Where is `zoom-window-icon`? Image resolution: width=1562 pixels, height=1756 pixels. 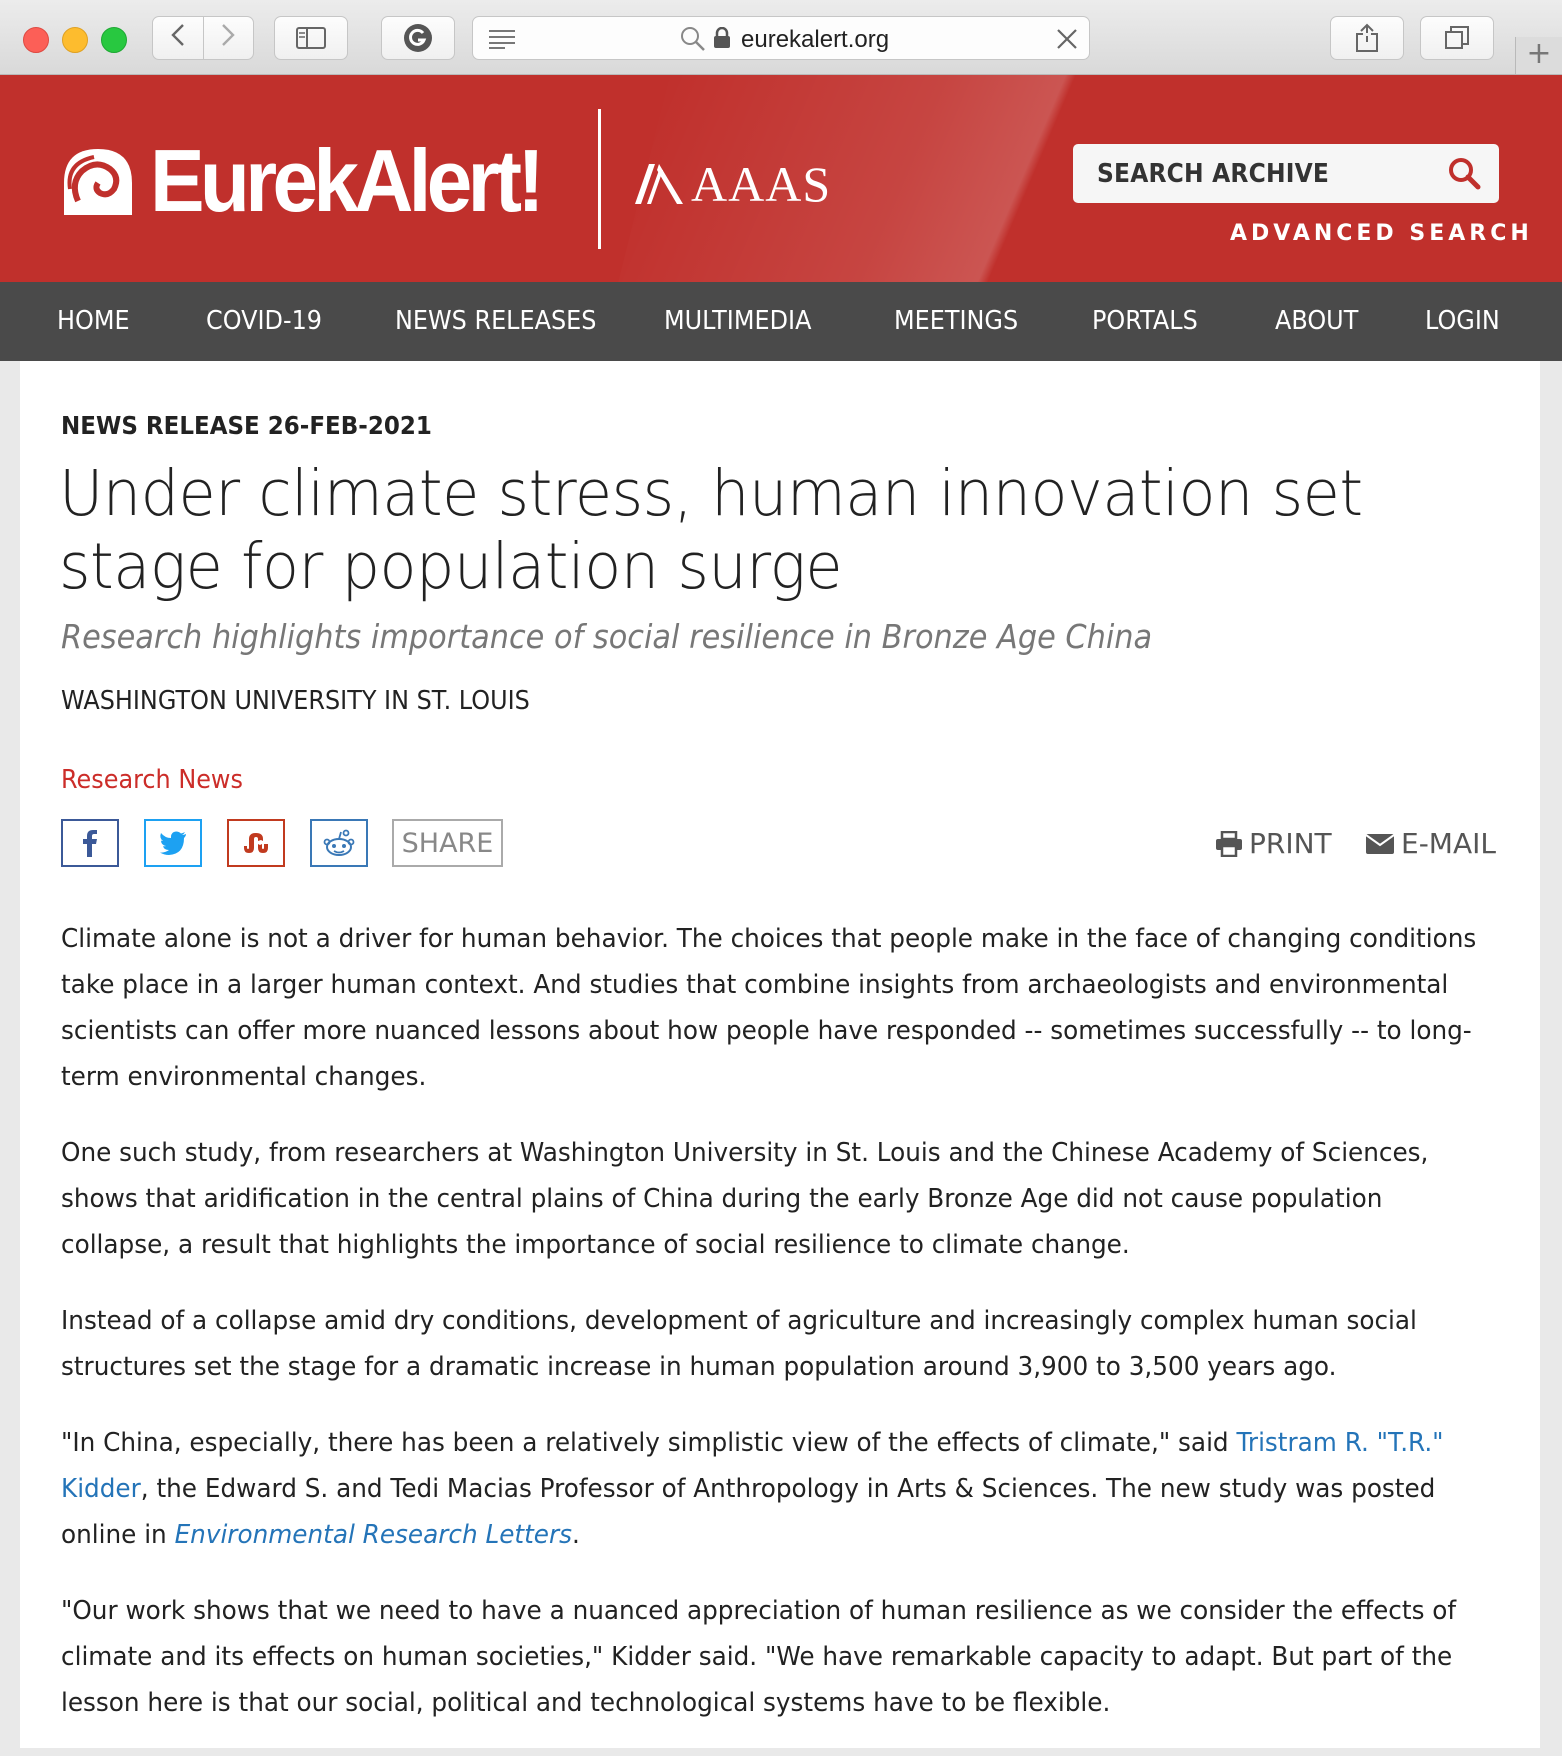
zoom-window-icon is located at coordinates (114, 40).